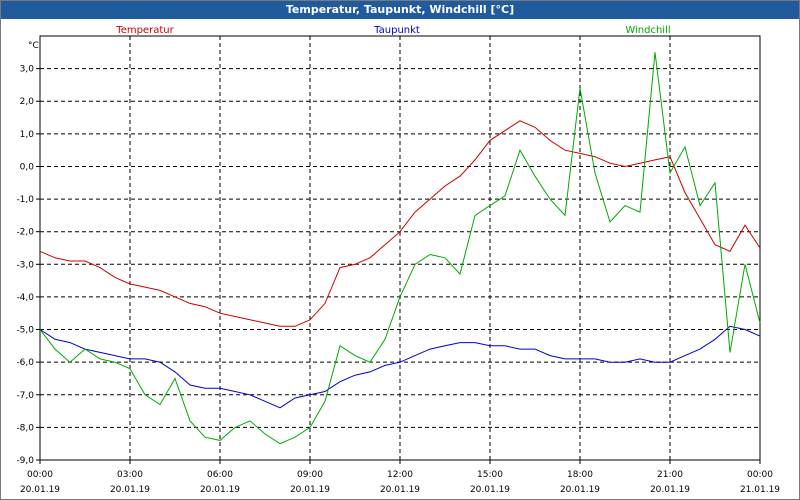 This screenshot has width=800, height=500. Describe the element at coordinates (25, 233) in the screenshot. I see `y-tick-label: -2,0` at that location.